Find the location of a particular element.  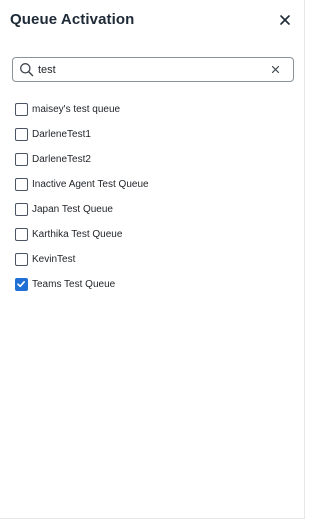

search-icon is located at coordinates (27, 70).